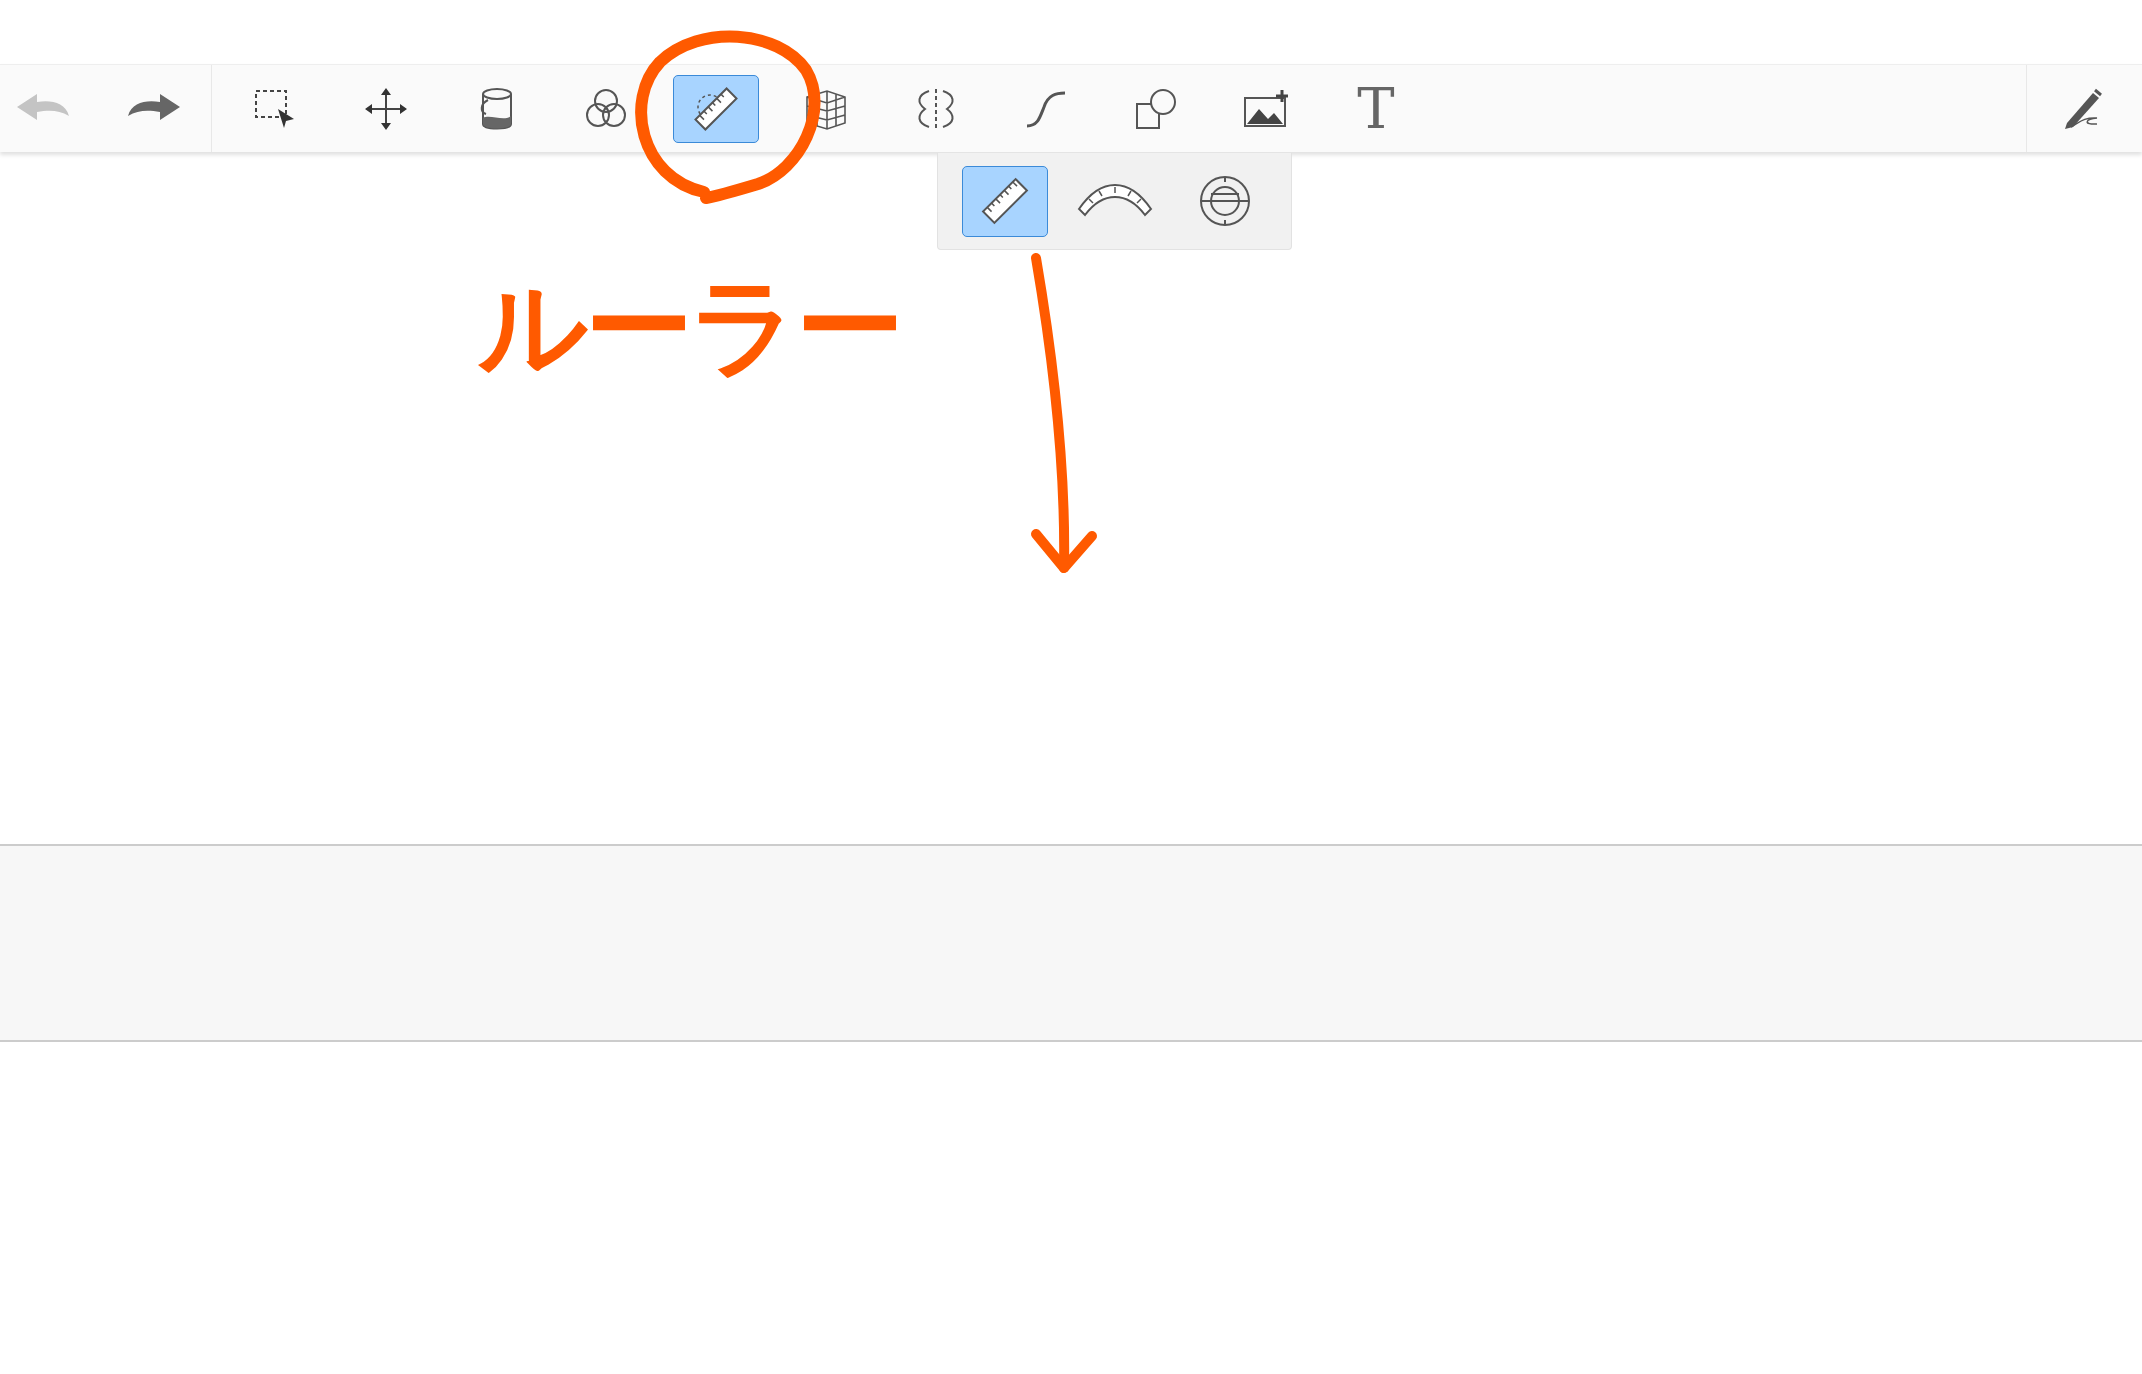 The image size is (2142, 1374). Describe the element at coordinates (1266, 108) in the screenshot. I see `add-image-icon` at that location.